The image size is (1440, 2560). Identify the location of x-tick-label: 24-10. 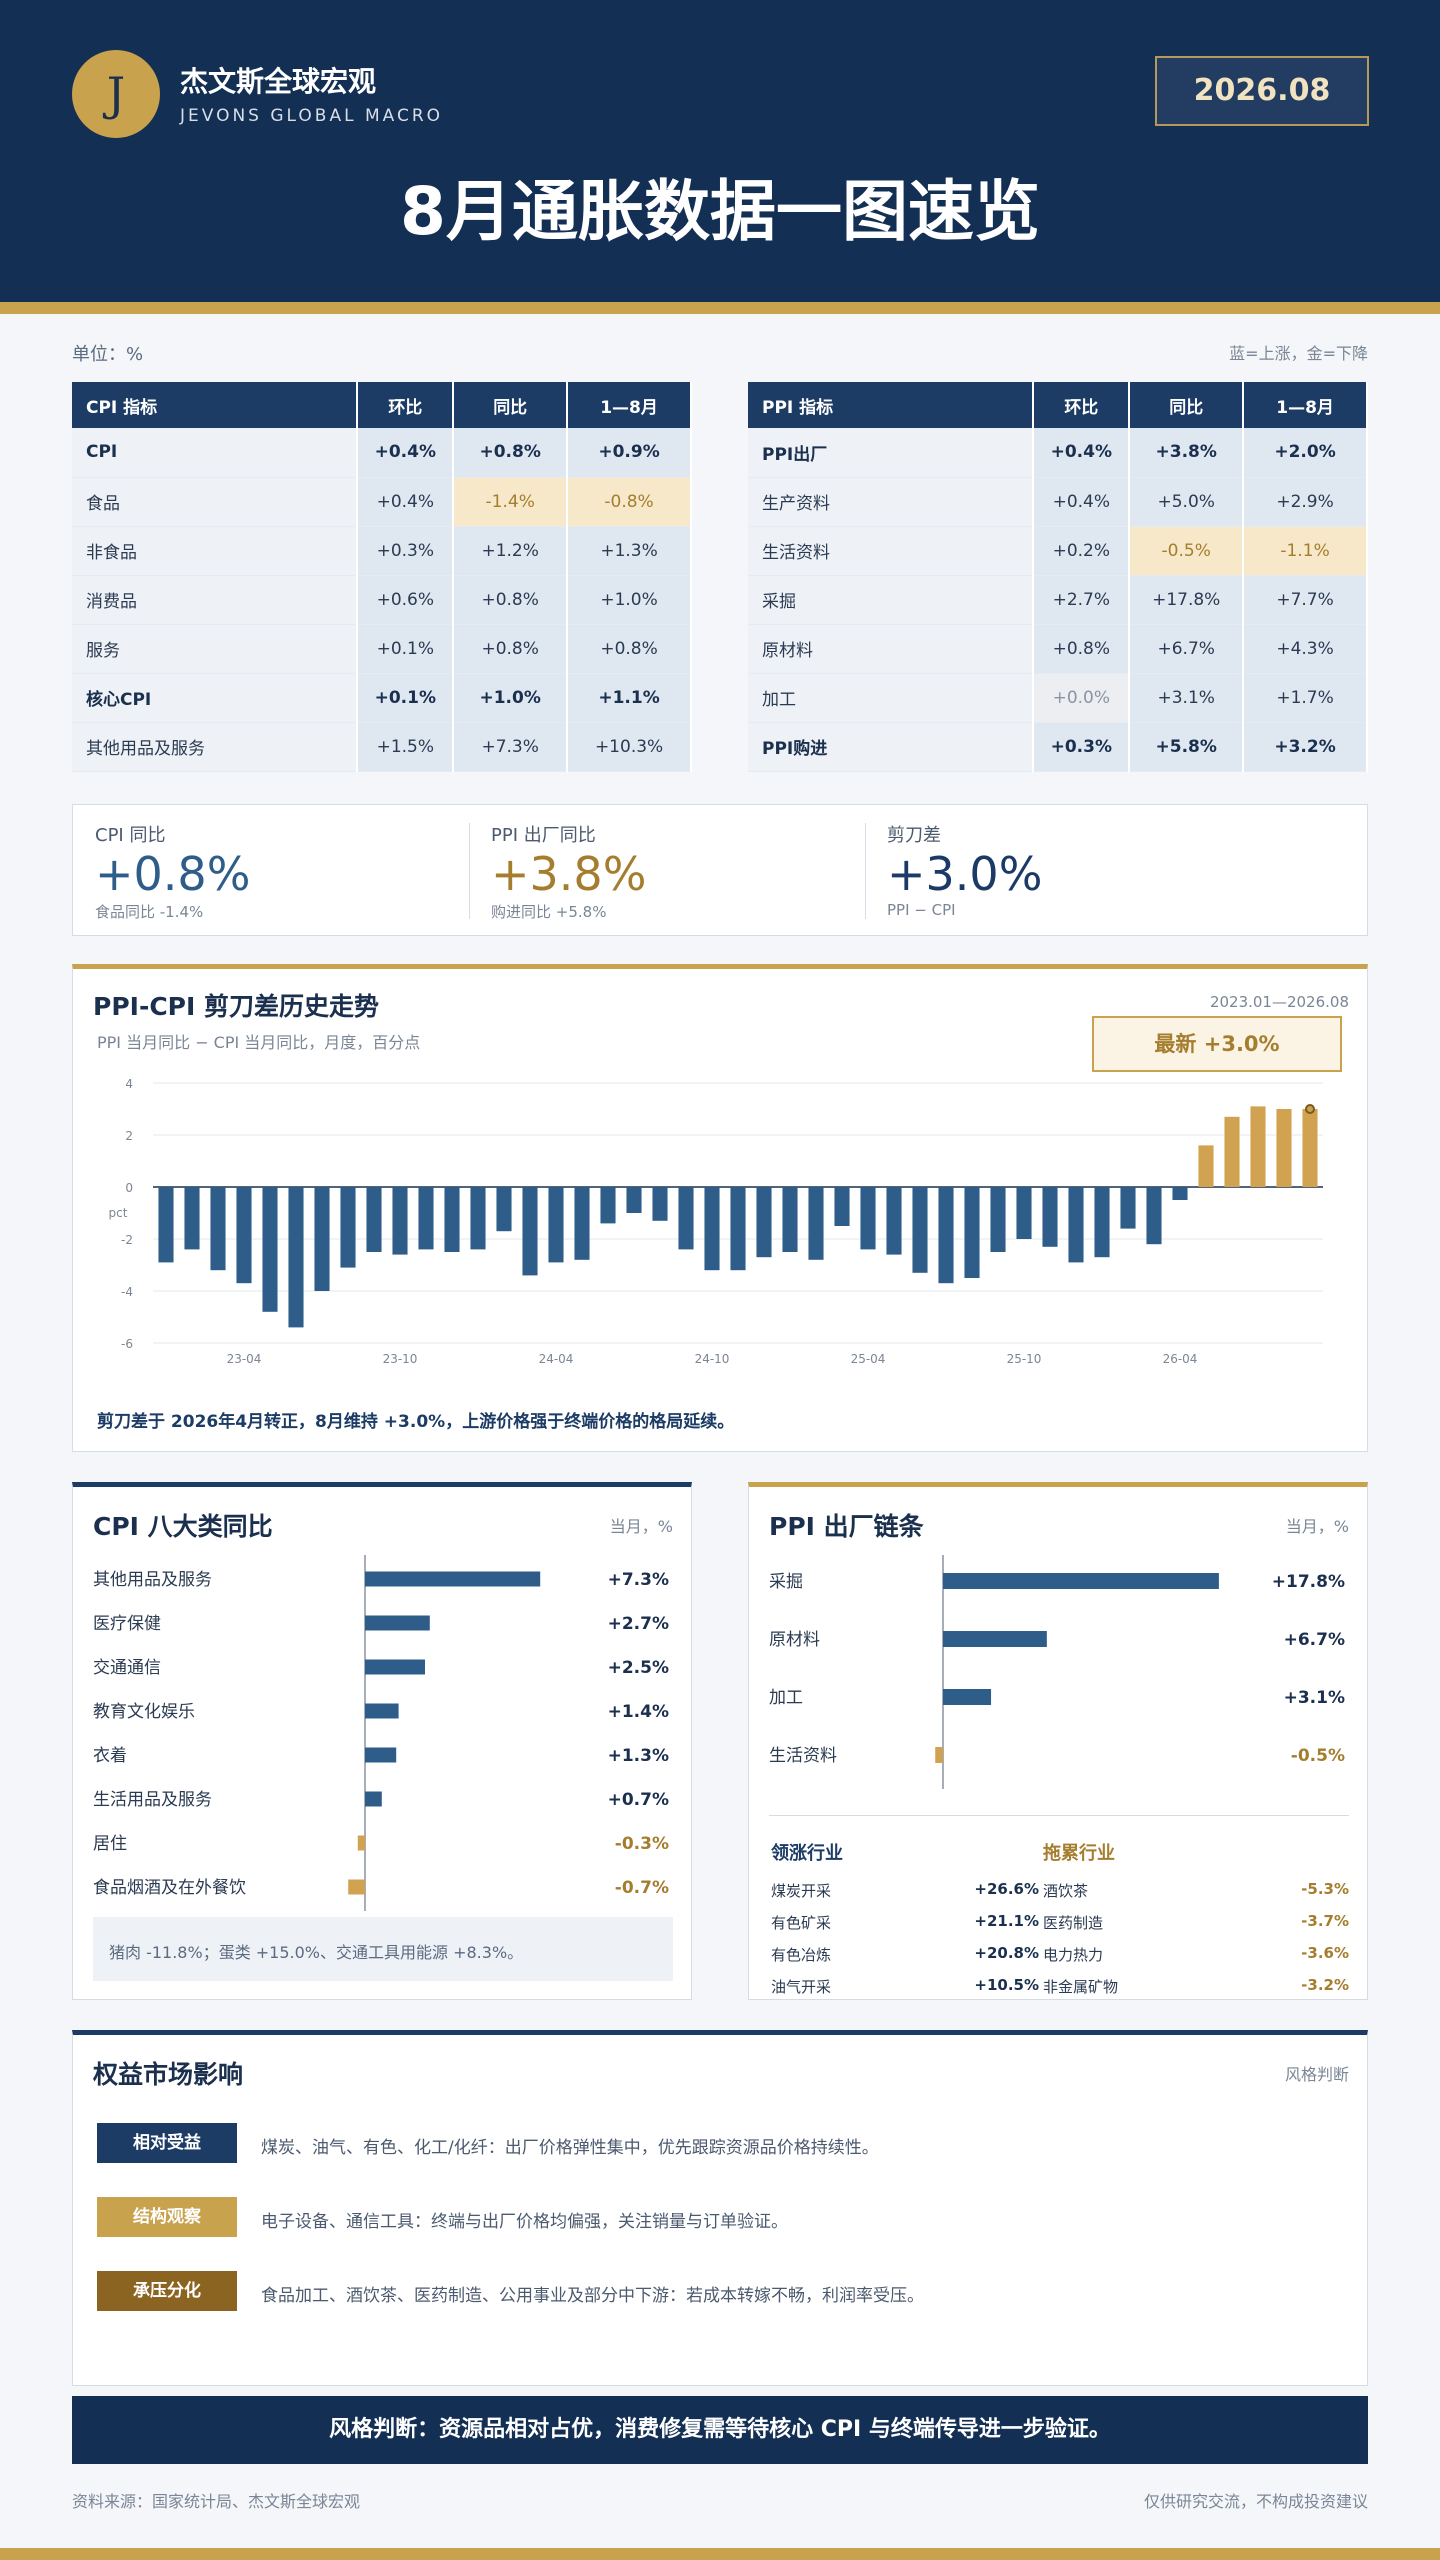
(712, 1359).